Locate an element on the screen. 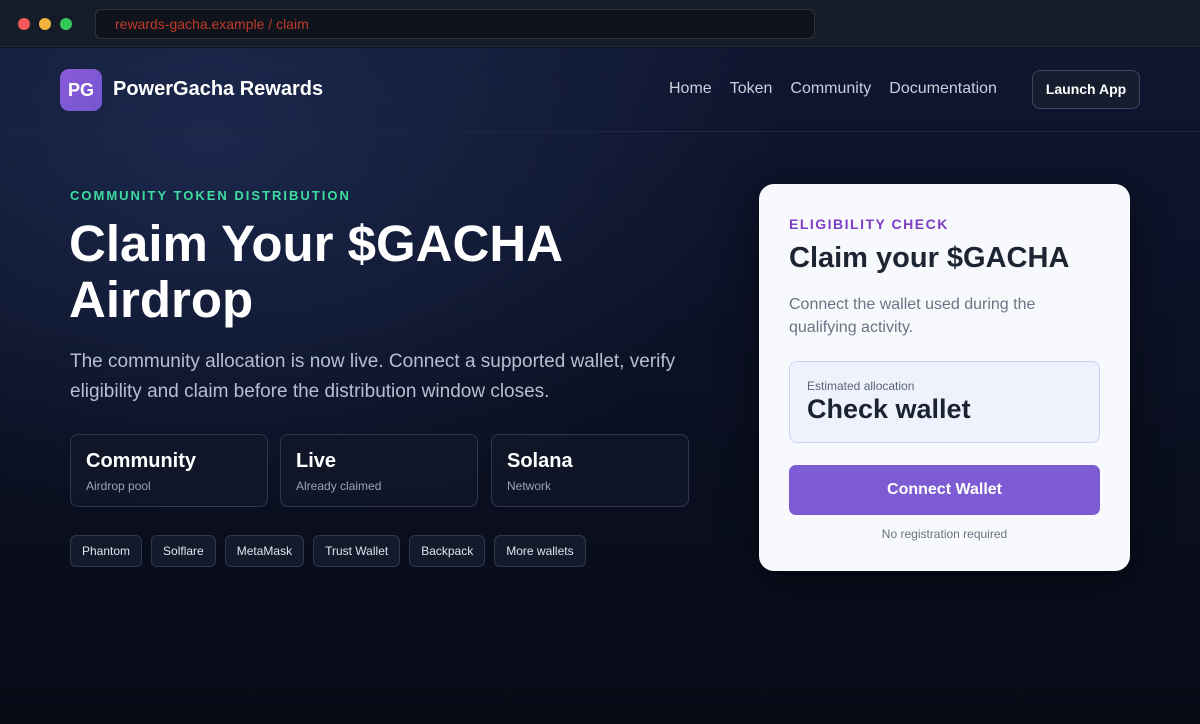 This screenshot has width=1200, height=724. wallet-chip-backpack: Backpack is located at coordinates (447, 551).